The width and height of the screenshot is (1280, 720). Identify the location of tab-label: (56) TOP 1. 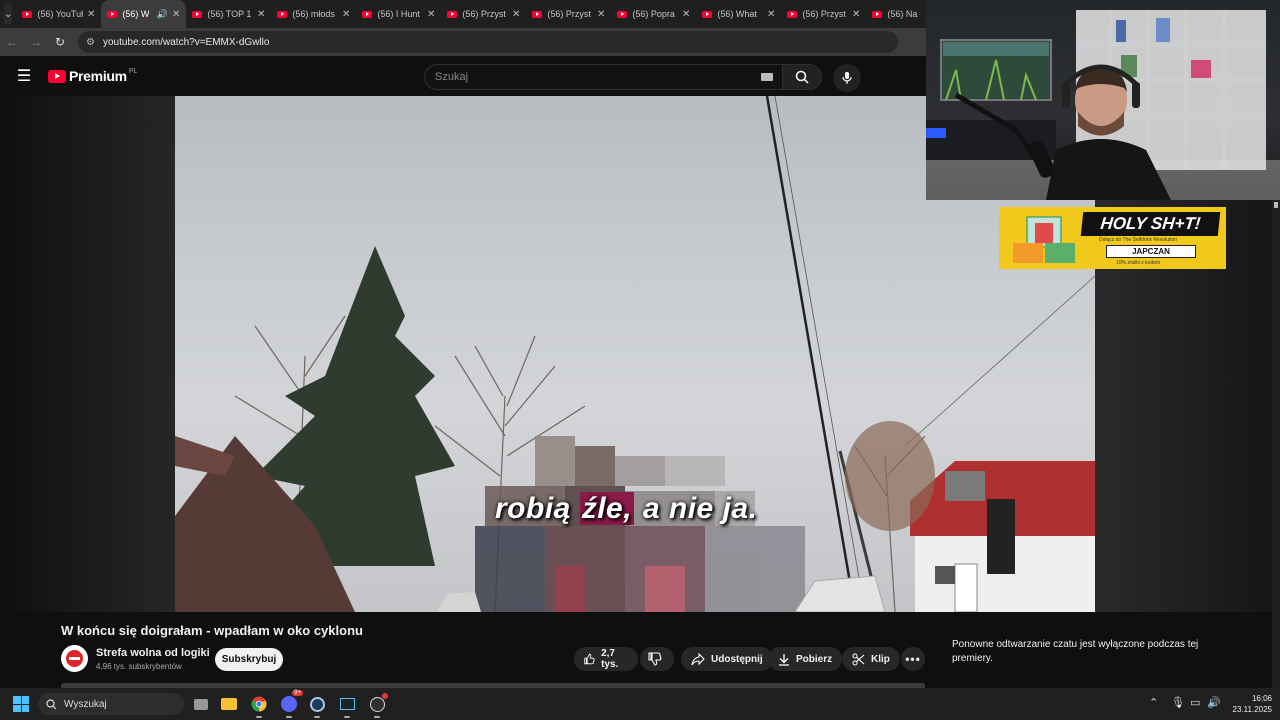
(229, 14).